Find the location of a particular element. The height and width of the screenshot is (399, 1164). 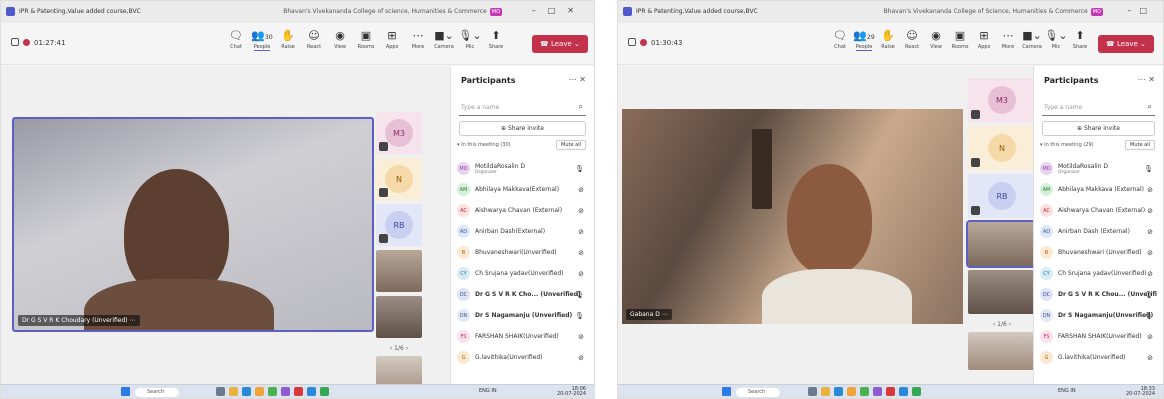

participant-row: DC Dr G S V R K Chou... (Unverified)🎙 is located at coordinates (1098, 294).